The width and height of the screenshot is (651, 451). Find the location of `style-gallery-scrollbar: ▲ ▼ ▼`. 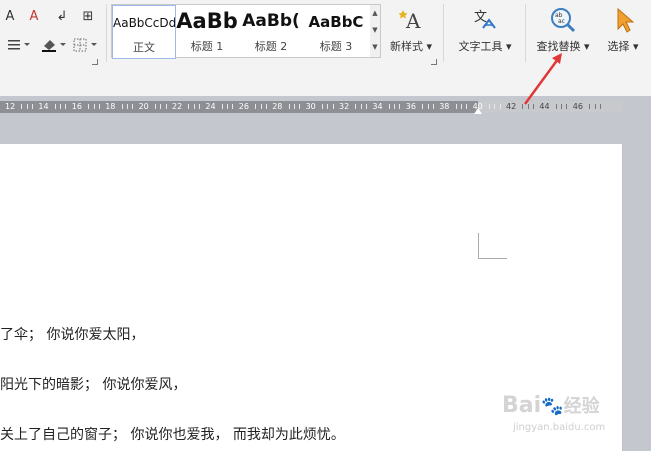

style-gallery-scrollbar: ▲ ▼ ▼ is located at coordinates (375, 31).